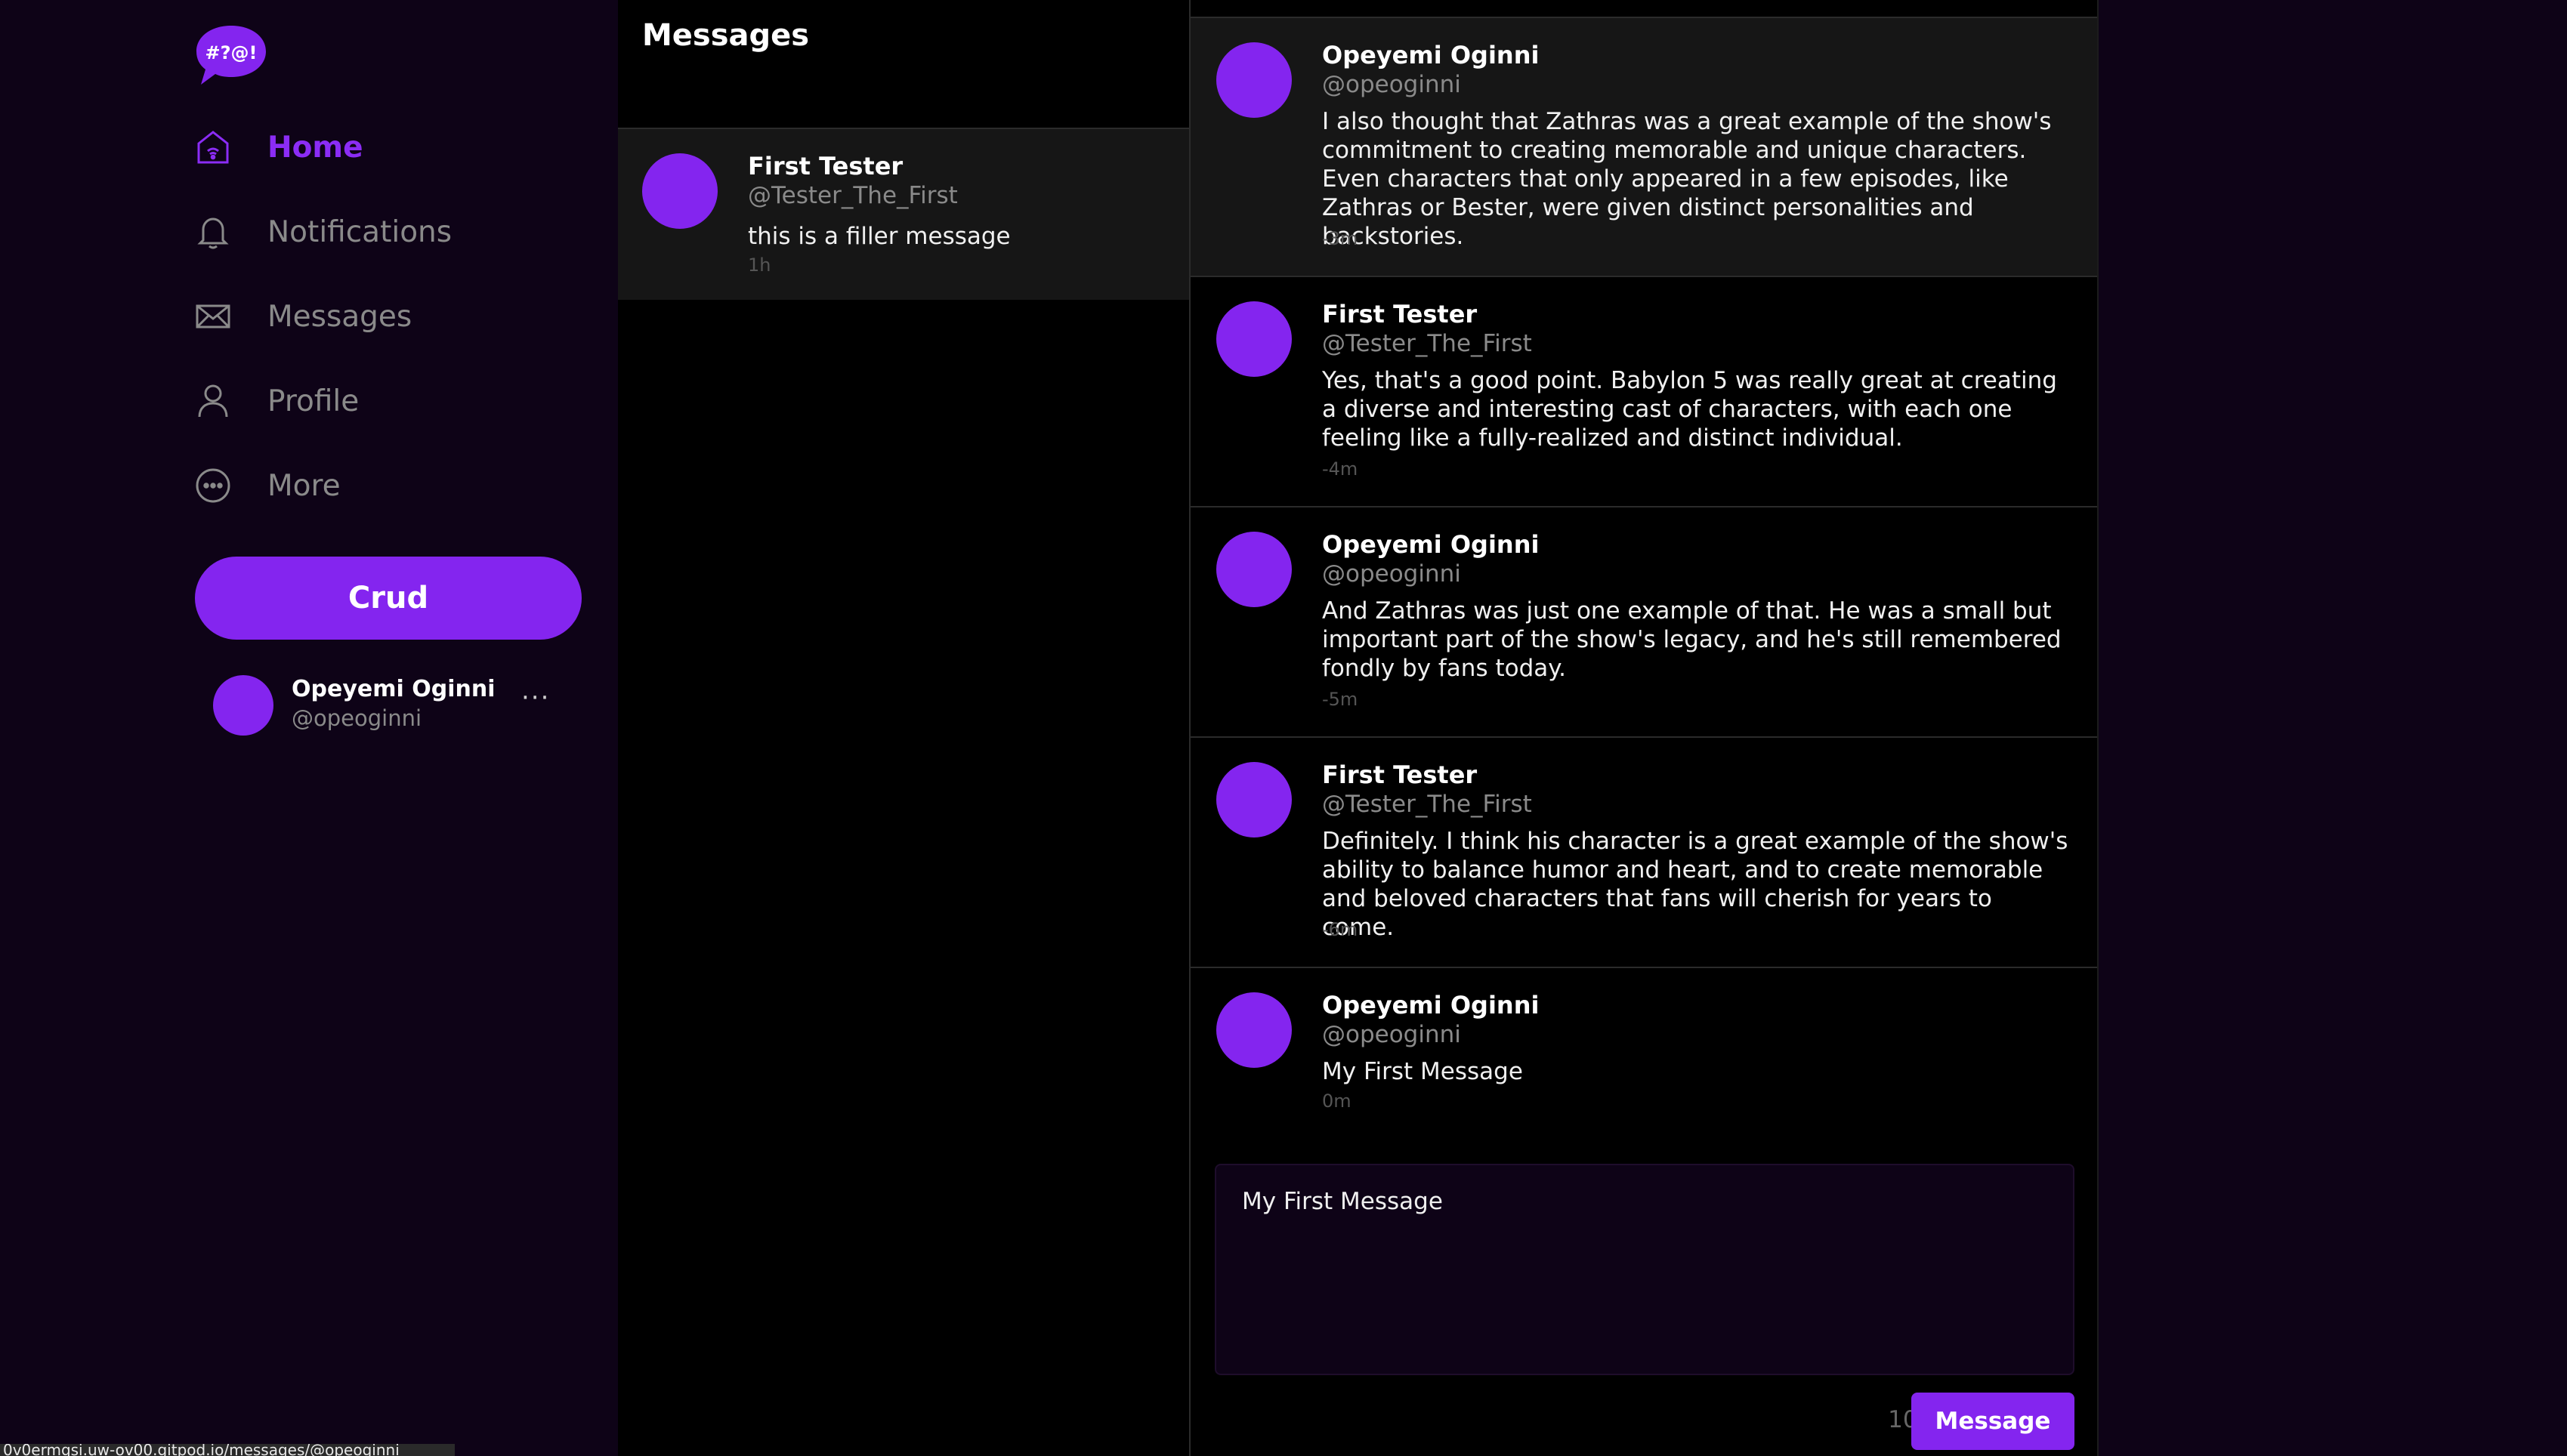 This screenshot has width=2567, height=1456. What do you see at coordinates (1340, 238) in the screenshot?
I see `message-time: -3m` at bounding box center [1340, 238].